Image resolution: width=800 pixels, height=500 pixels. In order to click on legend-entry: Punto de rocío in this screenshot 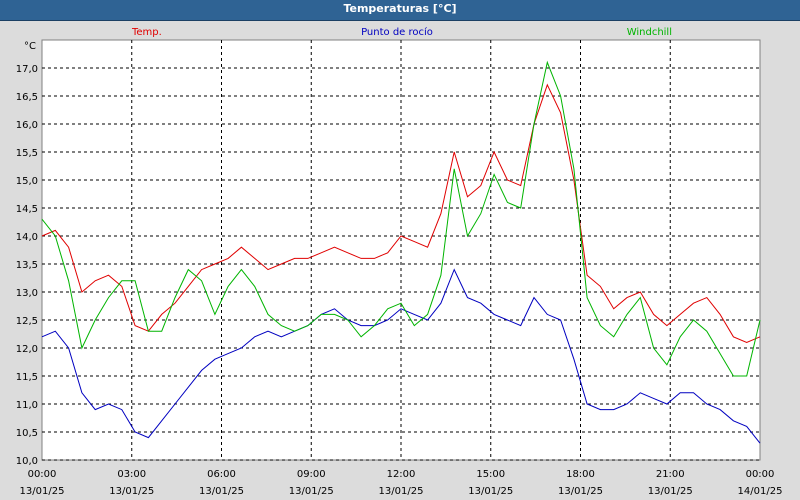, I will do `click(397, 32)`.